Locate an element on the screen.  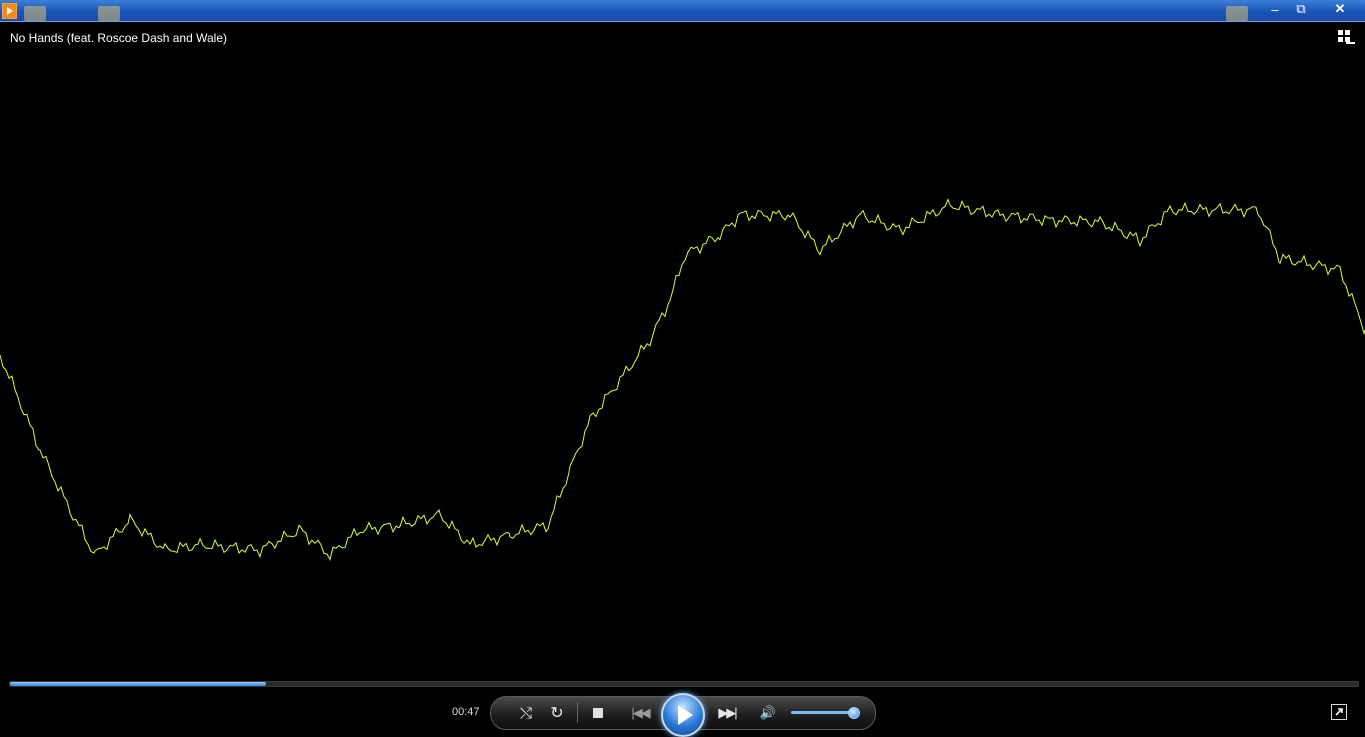
now-playing-title: No Hands (feat. Roscoe Dash and Wale) is located at coordinates (118, 38).